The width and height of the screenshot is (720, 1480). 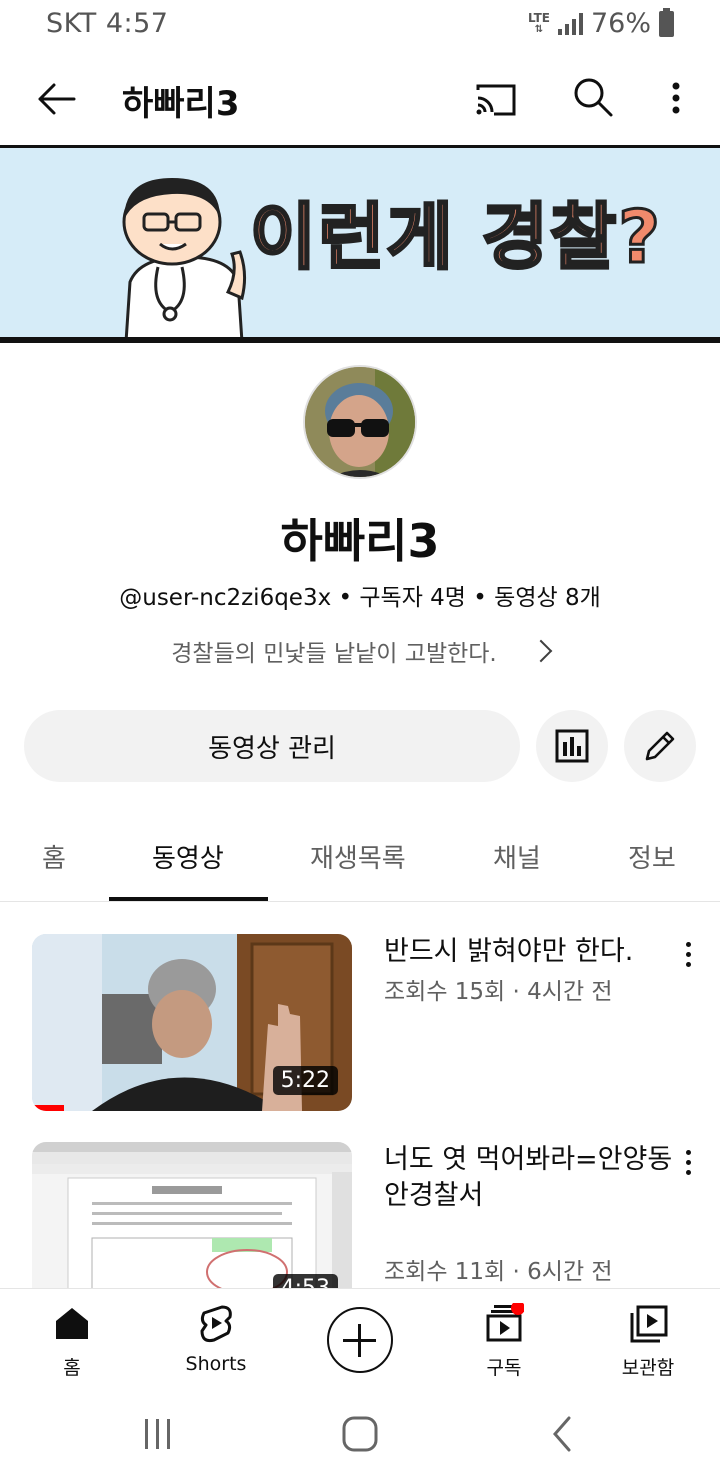 I want to click on home-system-icon, so click(x=360, y=1434).